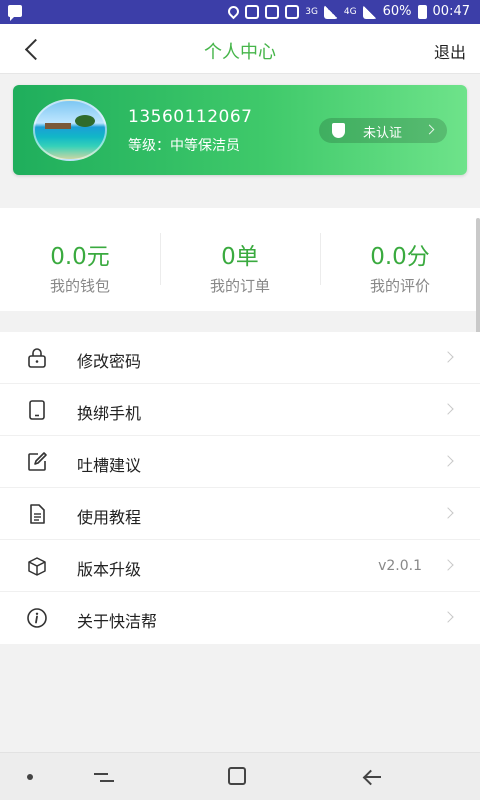 The width and height of the screenshot is (480, 800). What do you see at coordinates (233, 11) in the screenshot?
I see `location-icon` at bounding box center [233, 11].